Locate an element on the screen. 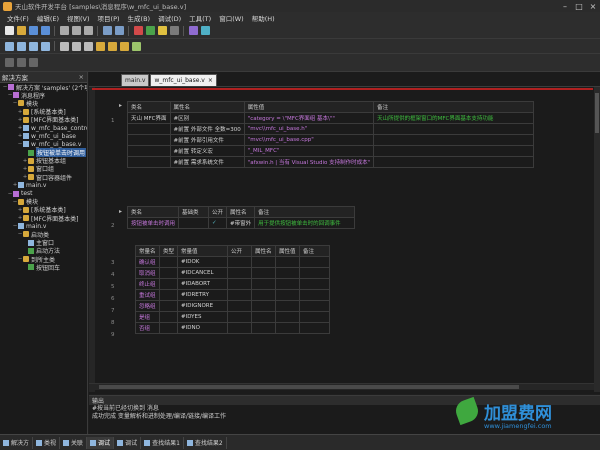 Image resolution: width=600 pixels, height=450 pixels. table-cell: "_MIL_MFC" is located at coordinates (309, 151).